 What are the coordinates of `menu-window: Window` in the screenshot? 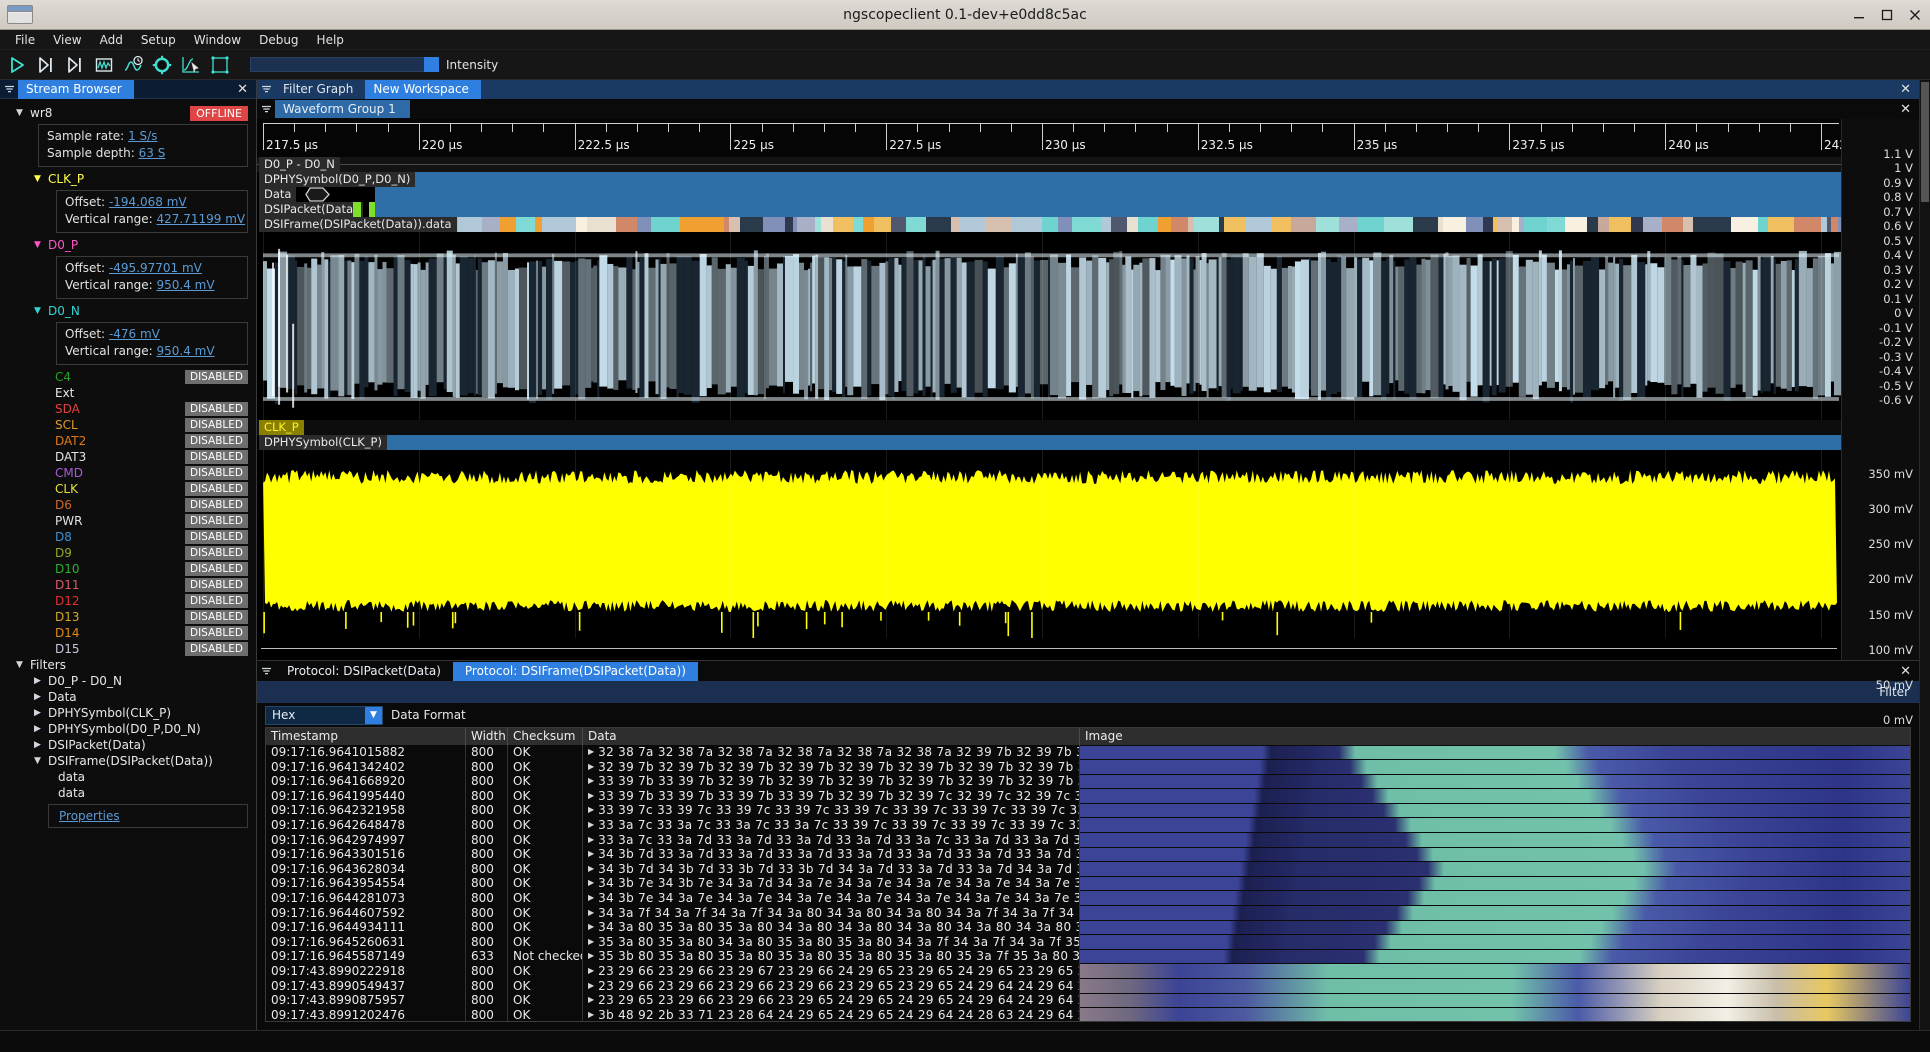 It's located at (217, 40).